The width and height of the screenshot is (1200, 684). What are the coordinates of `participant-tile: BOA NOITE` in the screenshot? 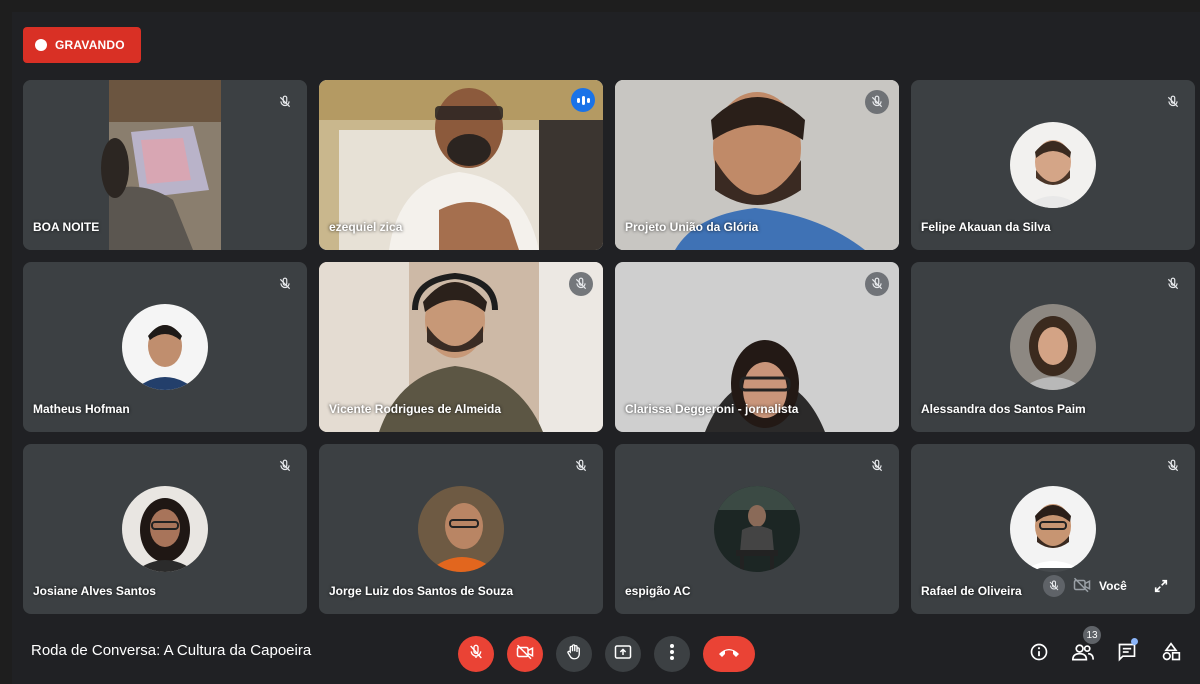 It's located at (165, 165).